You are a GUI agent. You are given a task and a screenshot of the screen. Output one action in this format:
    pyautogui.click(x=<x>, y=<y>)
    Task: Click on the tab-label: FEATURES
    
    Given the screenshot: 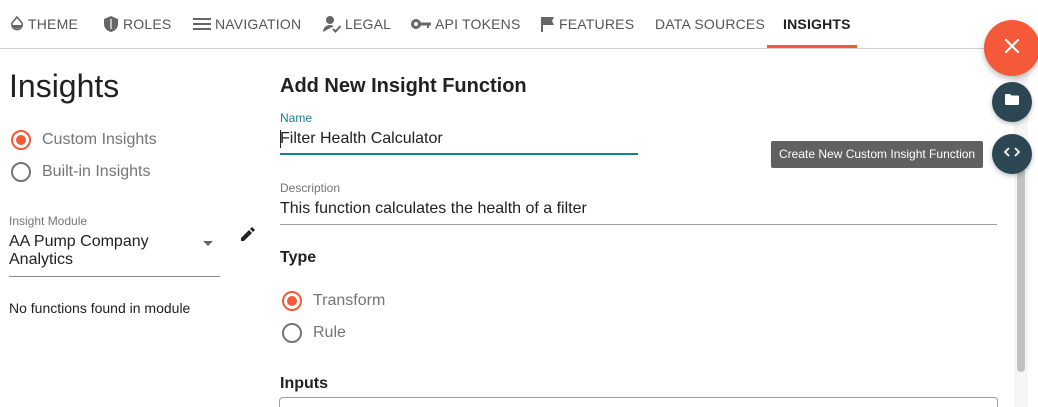 What is the action you would take?
    pyautogui.click(x=597, y=24)
    